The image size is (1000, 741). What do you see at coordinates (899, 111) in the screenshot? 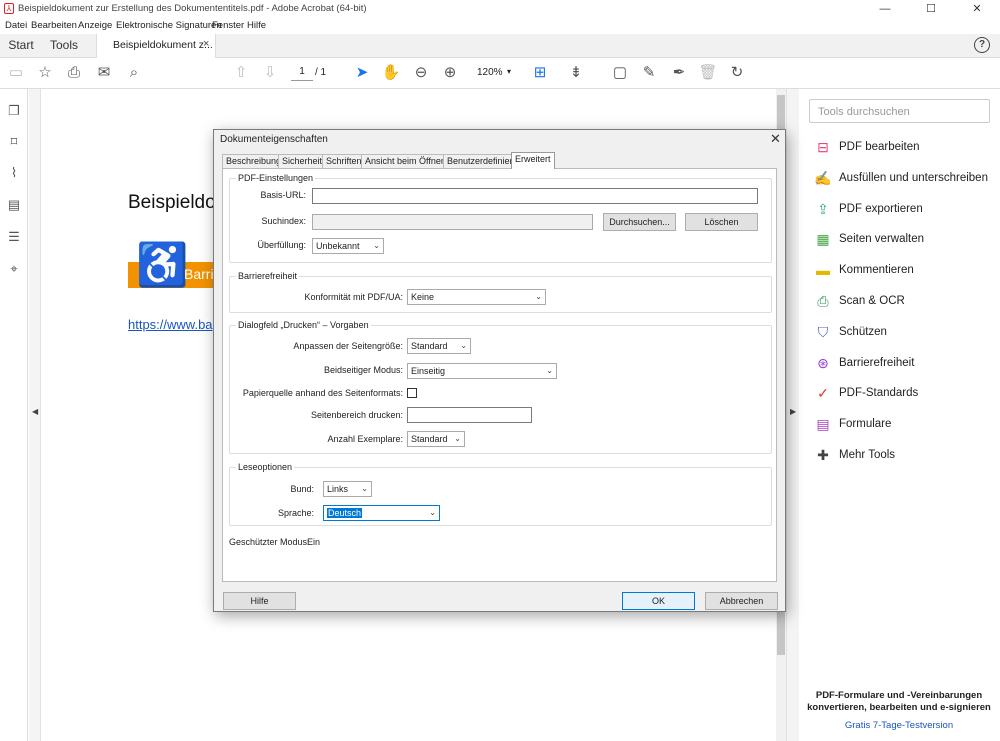
I see `tools-search-input: Tools durchsuchen` at bounding box center [899, 111].